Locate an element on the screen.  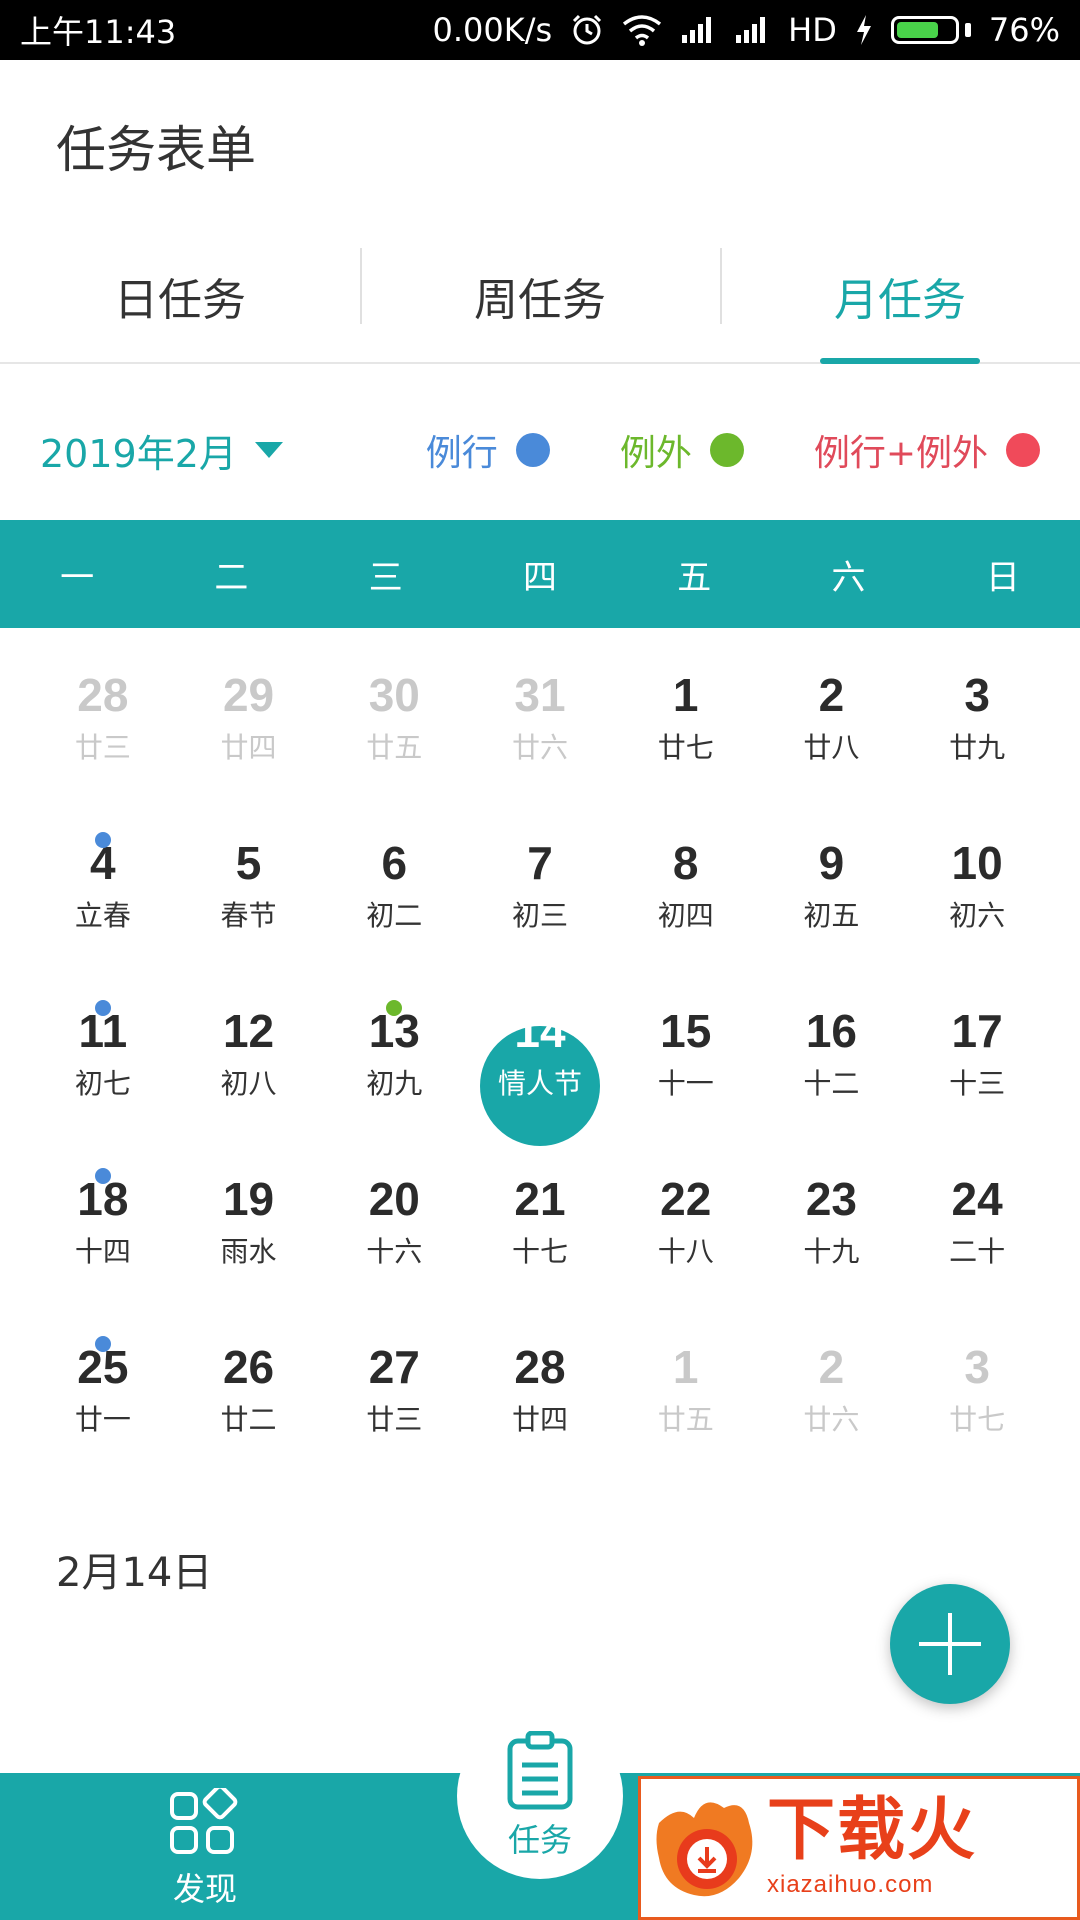
calendar-day: 29 廿四 is located at coordinates (249, 724).